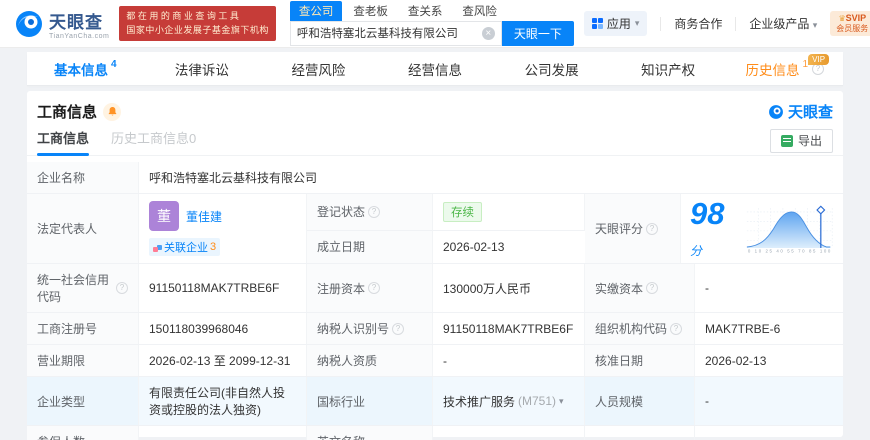  What do you see at coordinates (223, 360) in the screenshot?
I see `business-term-value: 2026-02-13 至 2099-12-31` at bounding box center [223, 360].